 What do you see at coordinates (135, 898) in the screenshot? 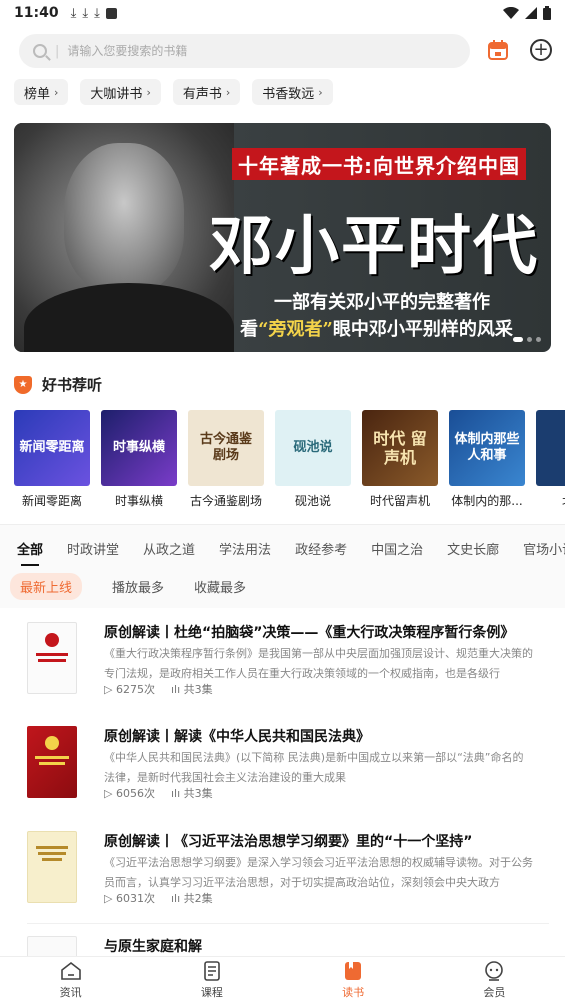
I see `play-count-value: 6031次` at bounding box center [135, 898].